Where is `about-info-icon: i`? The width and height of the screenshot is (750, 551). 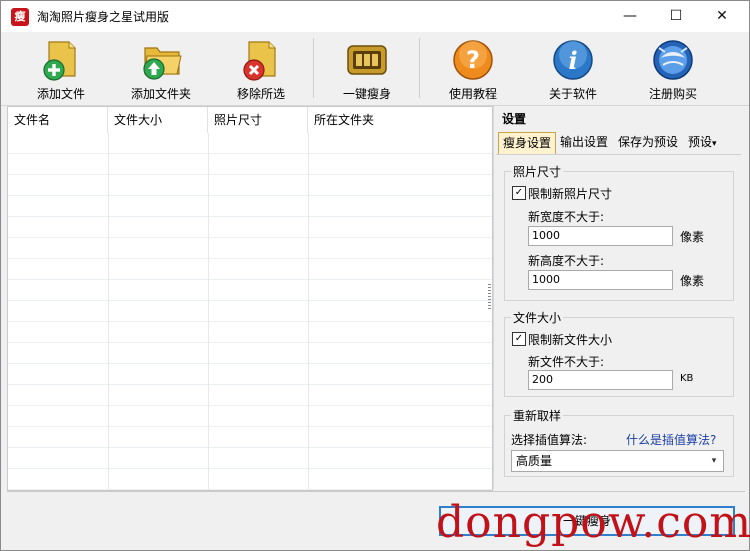
about-info-icon: i is located at coordinates (573, 60).